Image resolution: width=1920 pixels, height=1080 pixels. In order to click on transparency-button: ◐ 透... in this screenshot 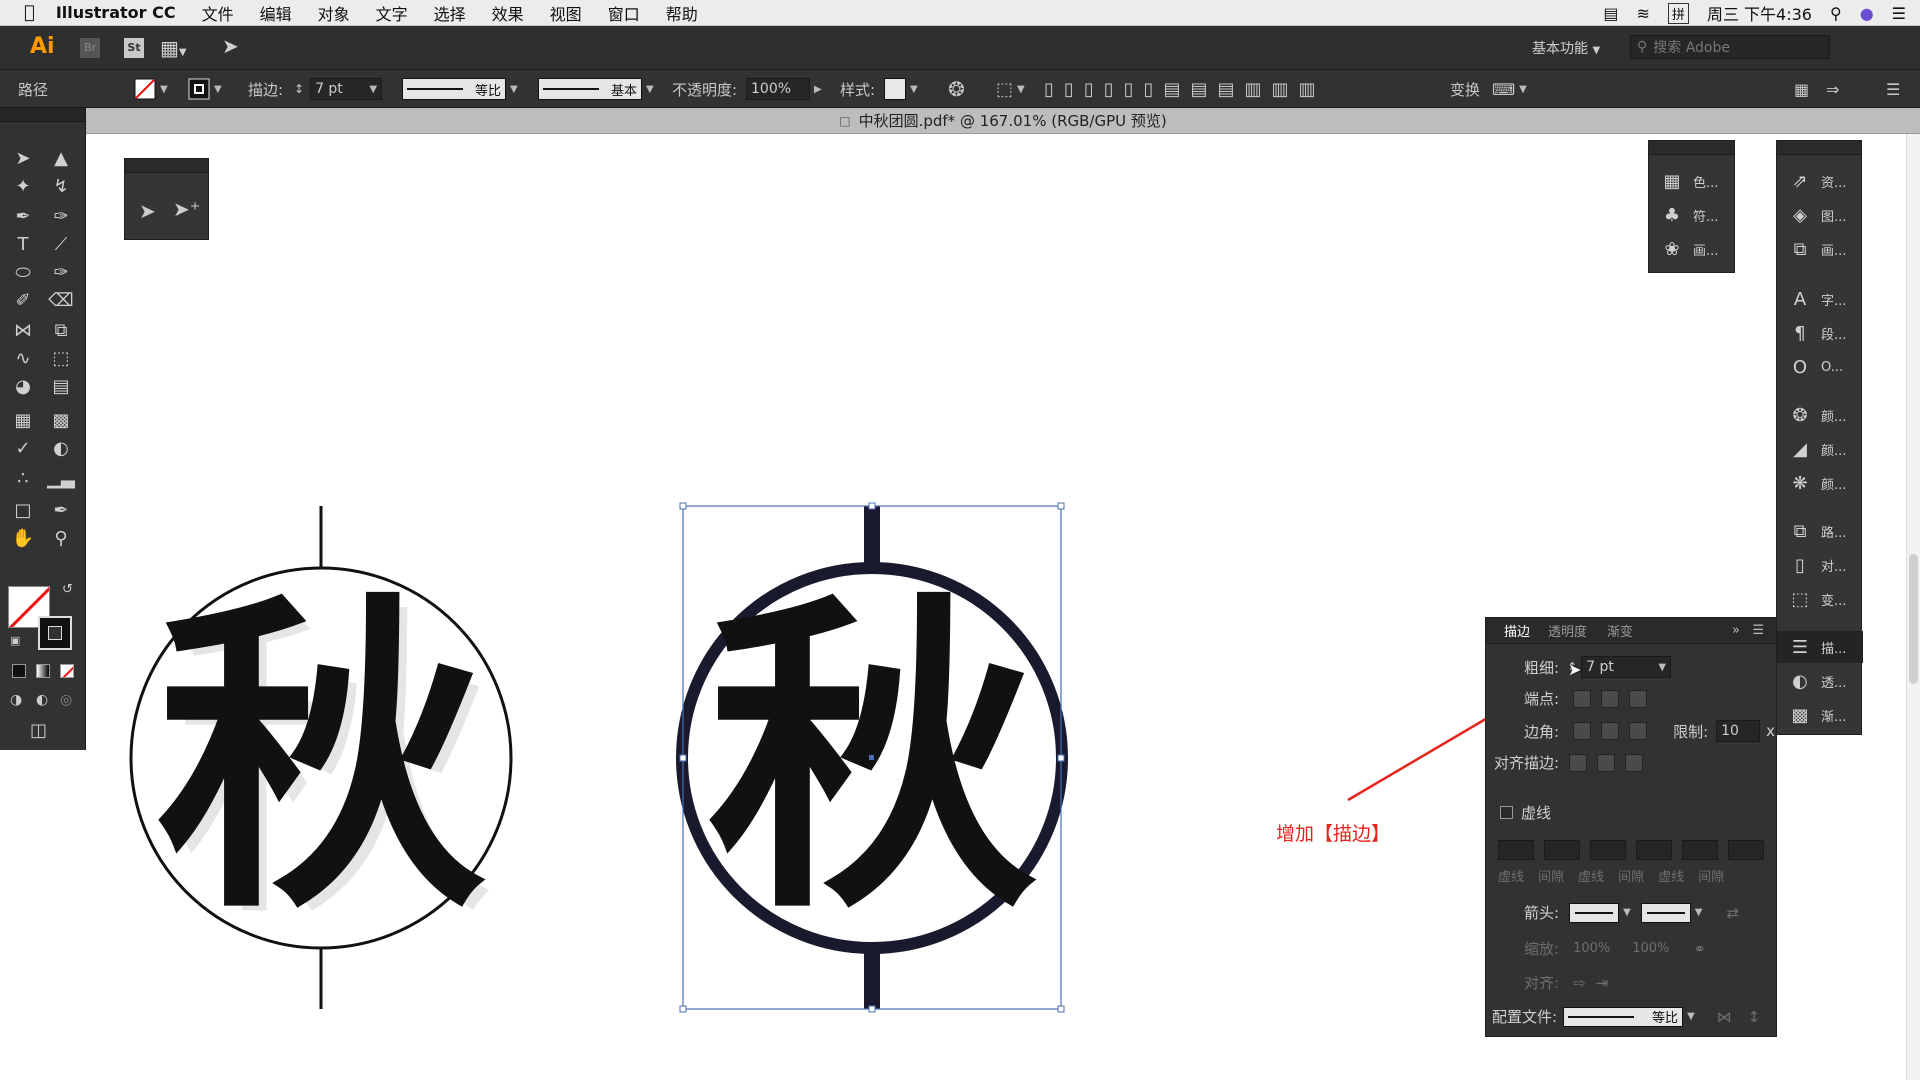, I will do `click(1820, 681)`.